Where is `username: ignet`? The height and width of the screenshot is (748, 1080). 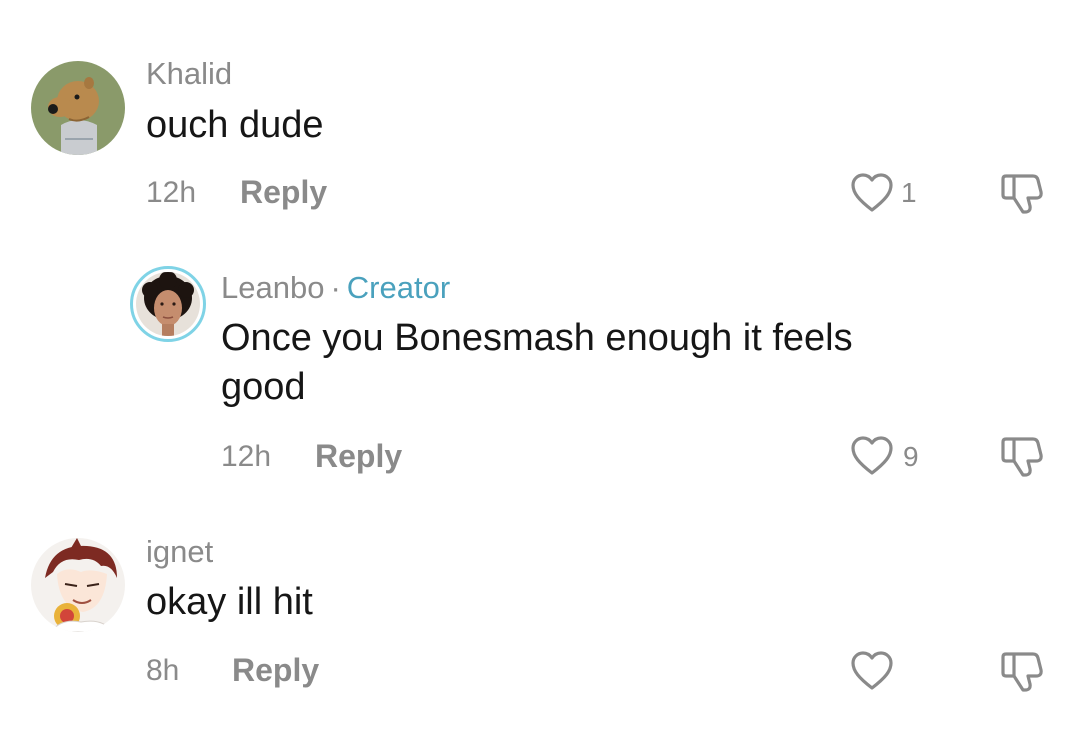 username: ignet is located at coordinates (179, 552).